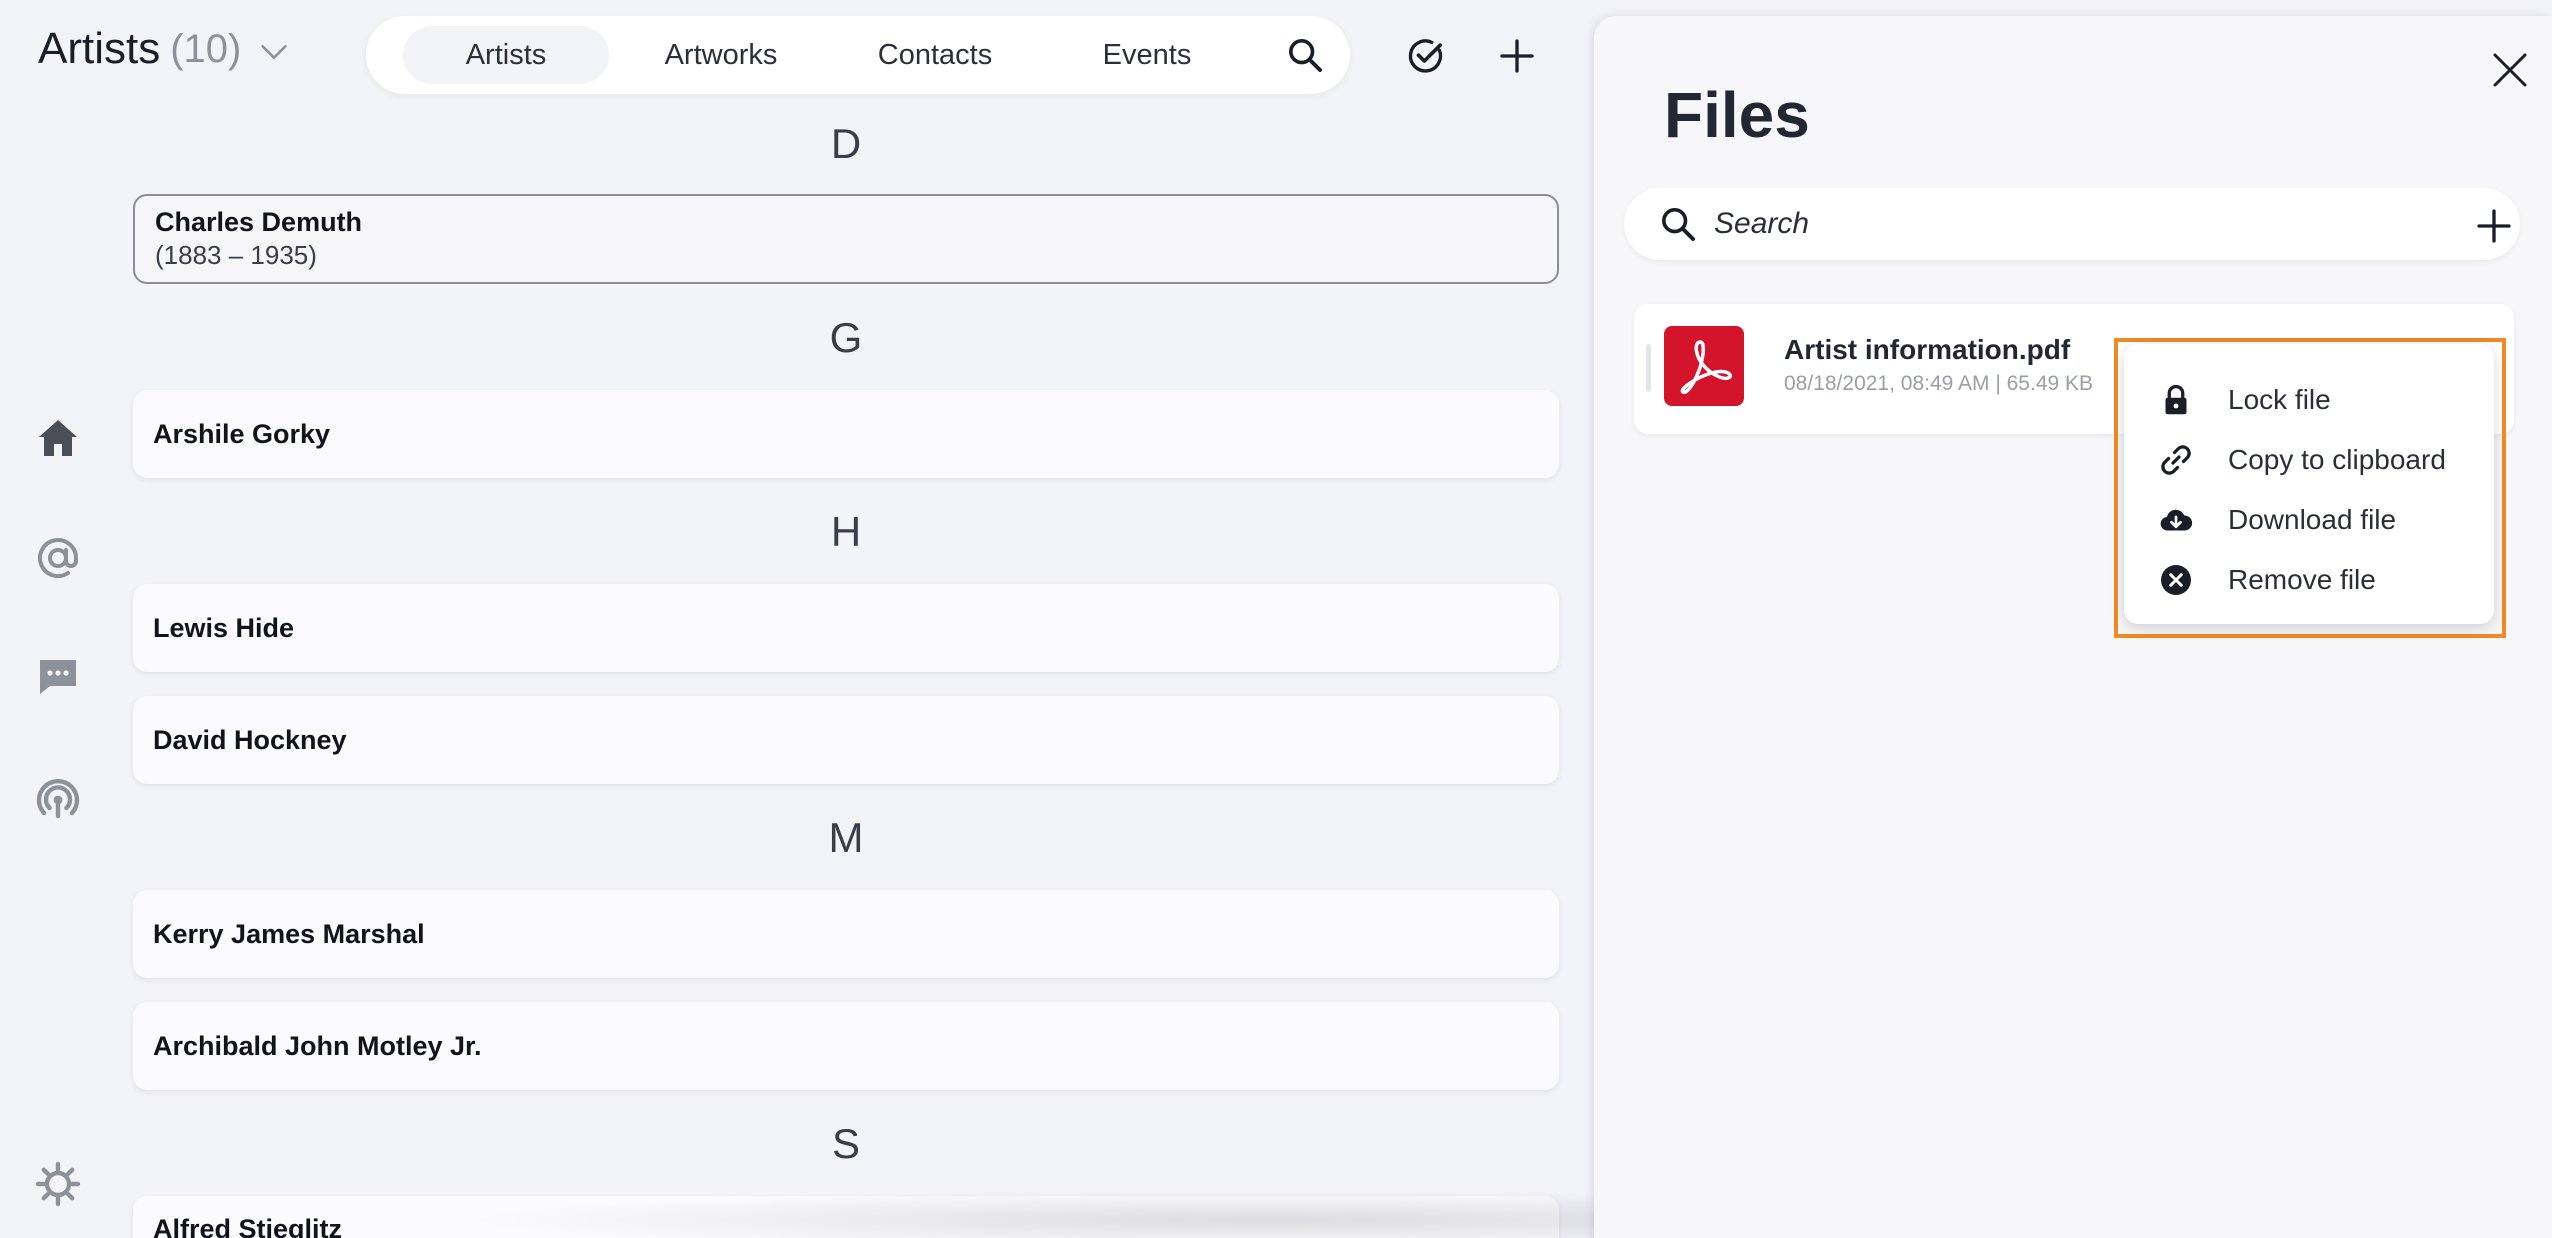 The width and height of the screenshot is (2552, 1238). Describe the element at coordinates (242, 433) in the screenshot. I see `artist-name: Arshile Gorky` at that location.